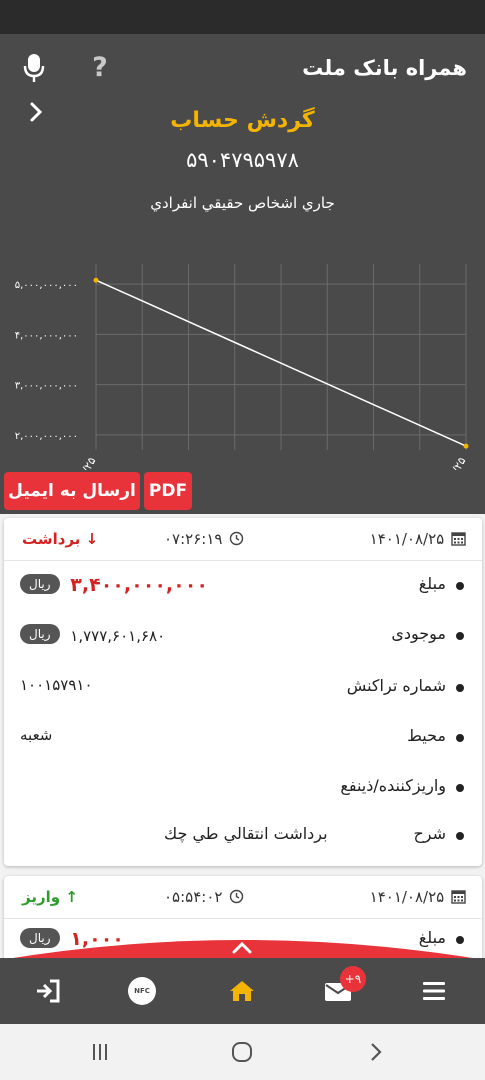 This screenshot has width=485, height=1080. What do you see at coordinates (56, 685) in the screenshot?
I see `transaction-number-value: ۱۰۰۱۵۷۹۱۰` at bounding box center [56, 685].